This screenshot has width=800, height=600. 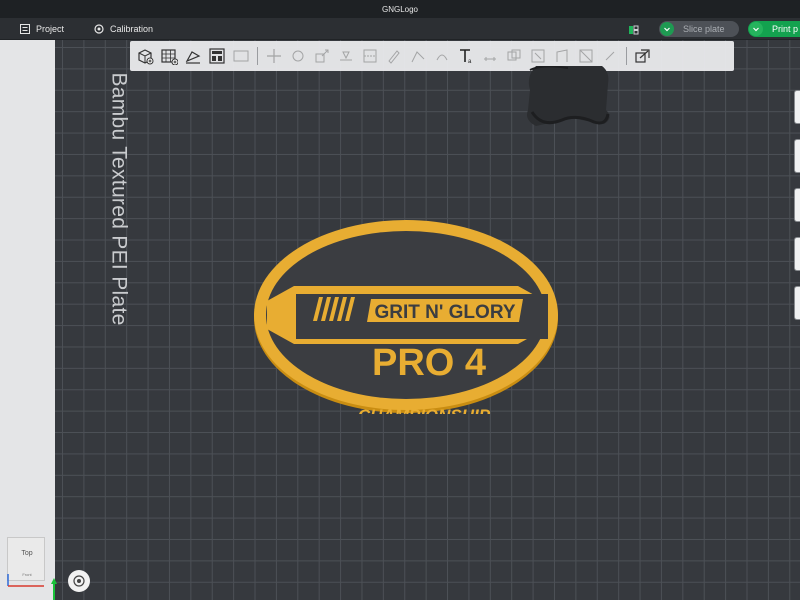 What do you see at coordinates (241, 56) in the screenshot?
I see `split-icon` at bounding box center [241, 56].